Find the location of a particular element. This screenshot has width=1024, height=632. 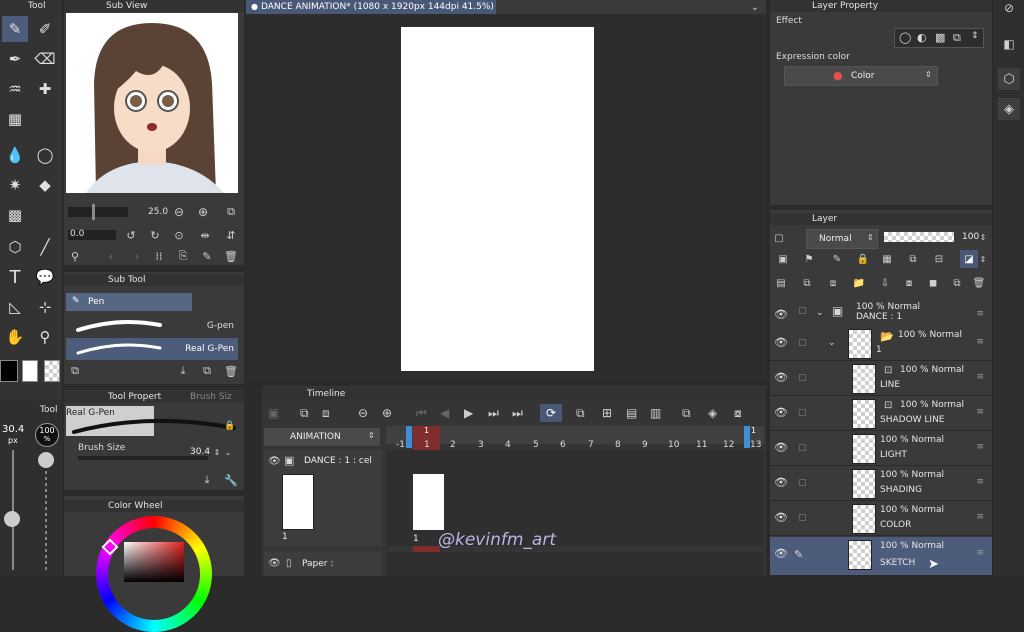

track-dance-header: 👁 ▣ DANCE : 1 : cel 1 is located at coordinates (323, 498).